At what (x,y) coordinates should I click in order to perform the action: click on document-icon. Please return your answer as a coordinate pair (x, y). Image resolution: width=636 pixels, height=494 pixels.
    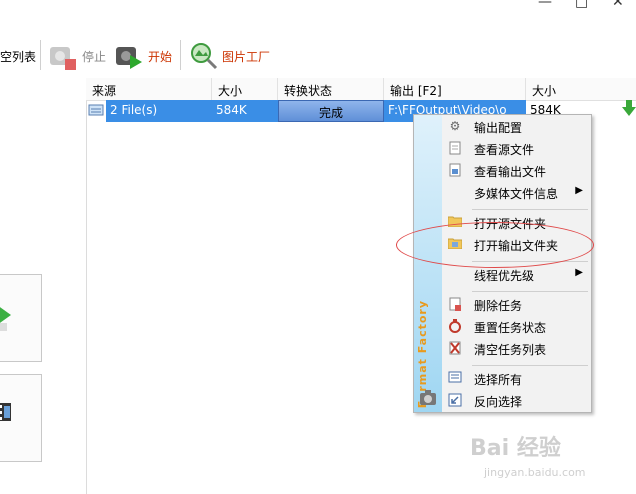
    Looking at the image, I should click on (455, 148).